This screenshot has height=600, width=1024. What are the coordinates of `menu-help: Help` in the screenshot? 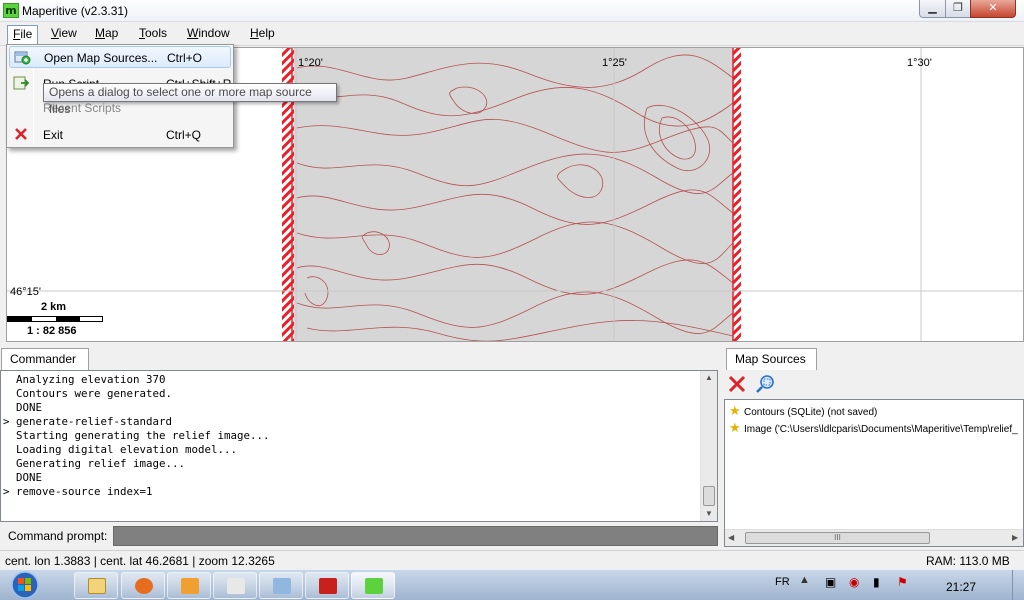 It's located at (262, 34).